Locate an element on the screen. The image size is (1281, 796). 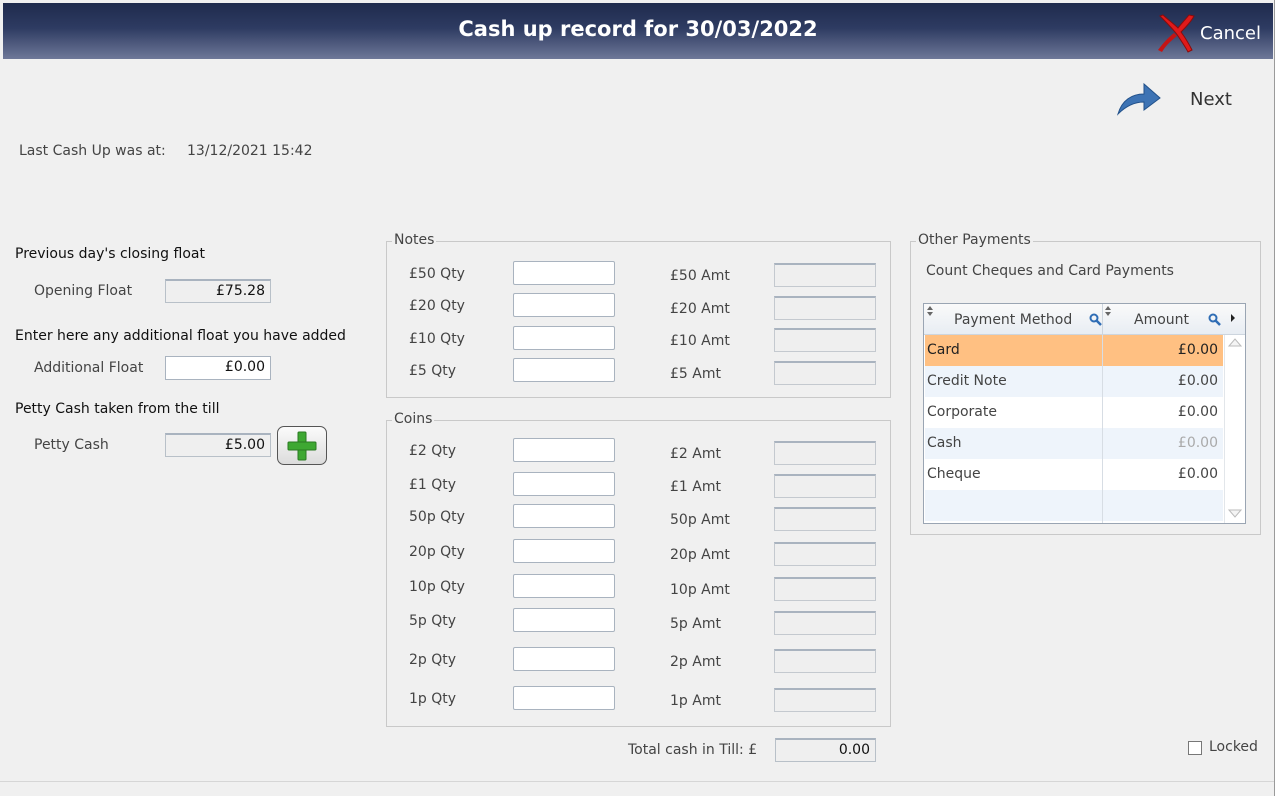
last-cash-up-value: 13/12/2021 15:42 is located at coordinates (250, 151).